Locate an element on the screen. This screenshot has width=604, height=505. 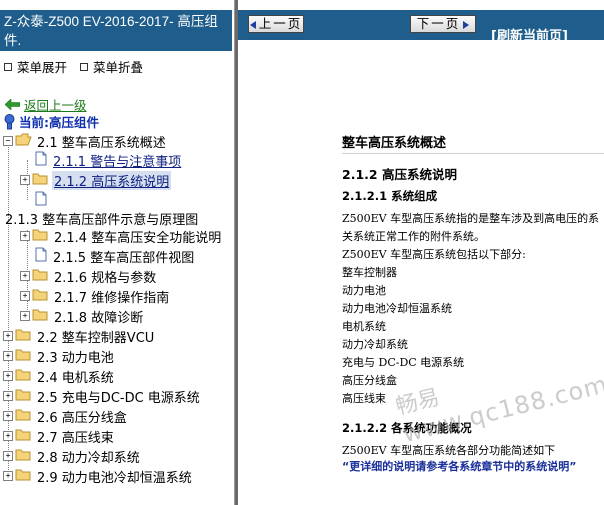
arrow-left-icon is located at coordinates (252, 24).